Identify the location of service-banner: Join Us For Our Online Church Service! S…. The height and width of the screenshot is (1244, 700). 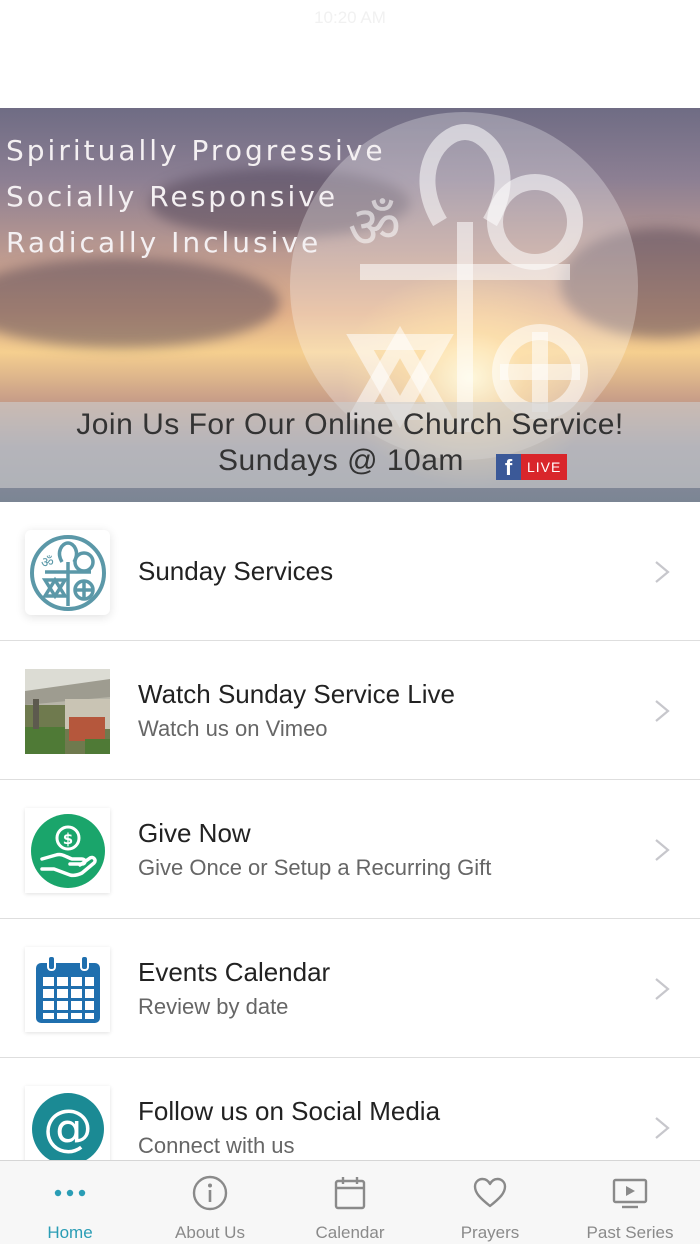
(350, 445).